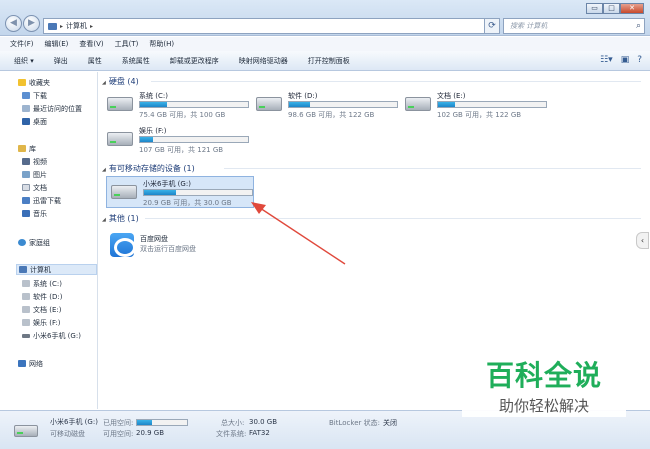 Image resolution: width=650 pixels, height=449 pixels. What do you see at coordinates (180, 192) in the screenshot?
I see `drive-g: 小米6手机 (G:) 20.9 GB 可用，共 30.0 GB` at bounding box center [180, 192].